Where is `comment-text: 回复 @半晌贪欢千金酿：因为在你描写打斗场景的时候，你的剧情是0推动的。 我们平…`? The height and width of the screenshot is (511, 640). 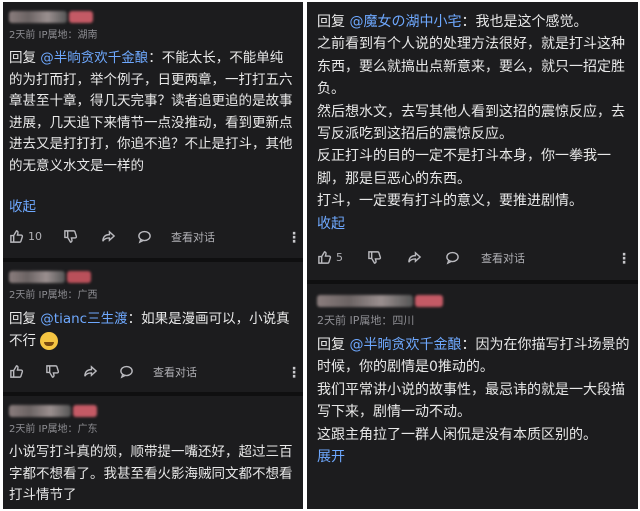
comment-text: 回复 @半晌贪欢千金酿：因为在你描写打斗场景的时候，你的剧情是0推动的。 我们平… is located at coordinates (473, 401).